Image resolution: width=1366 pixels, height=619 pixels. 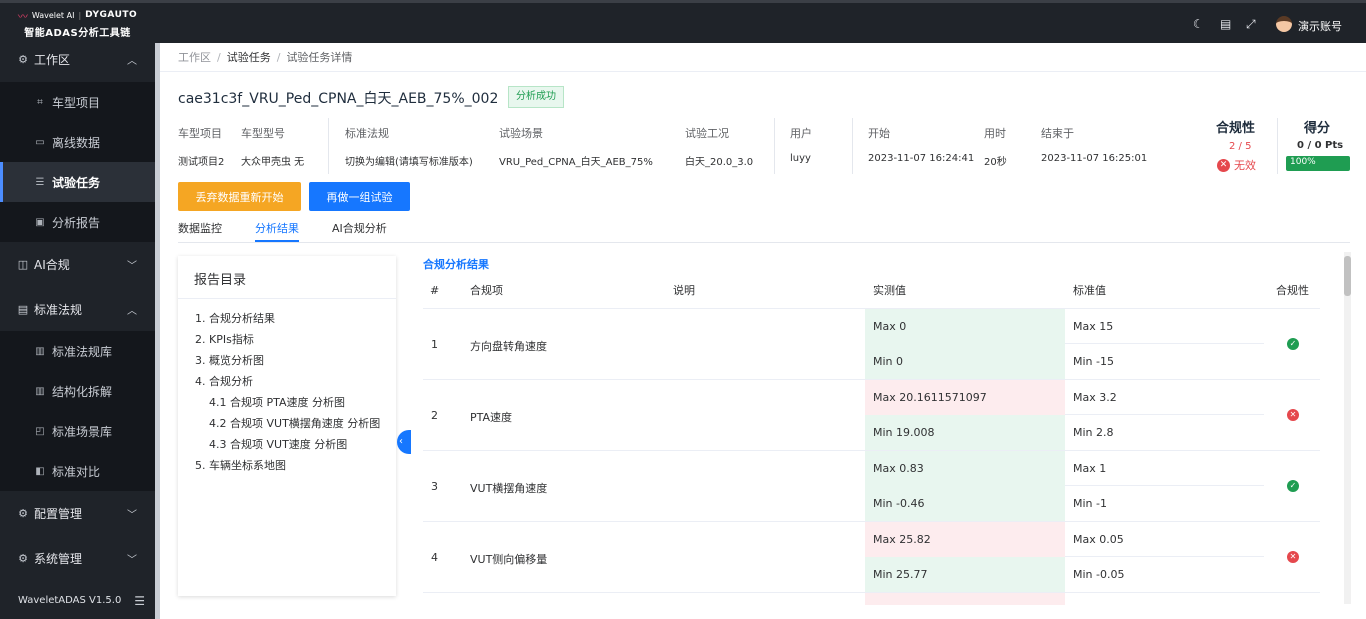 I want to click on row-item-name: VUT横摆角速度, so click(x=509, y=488).